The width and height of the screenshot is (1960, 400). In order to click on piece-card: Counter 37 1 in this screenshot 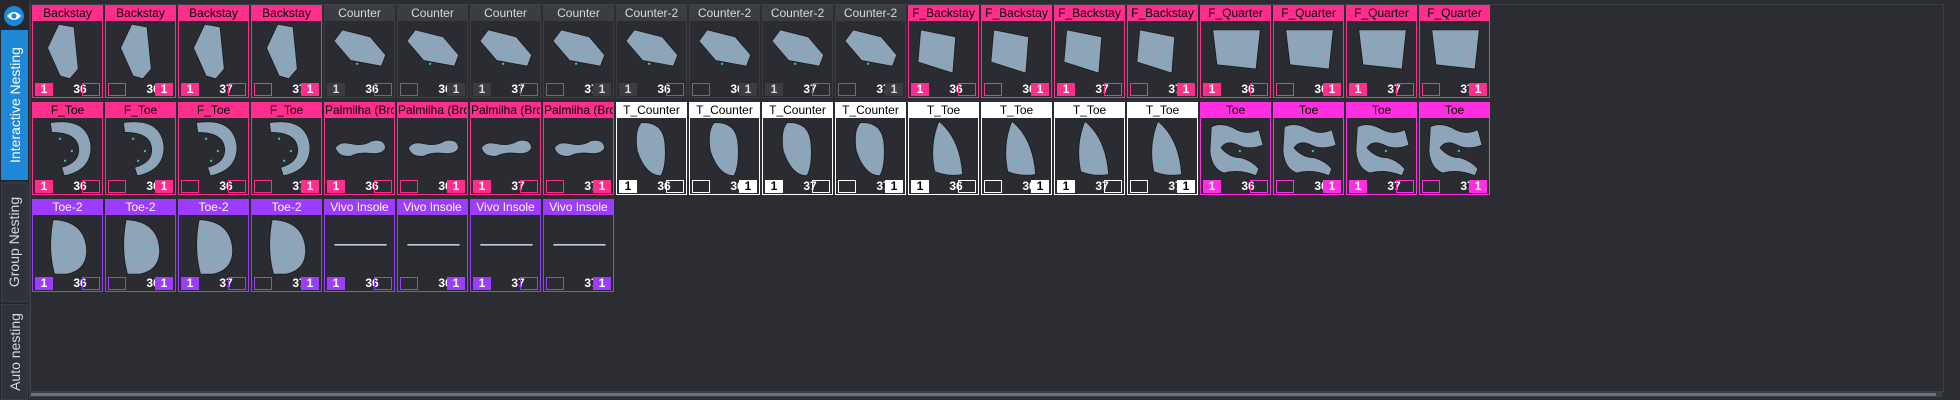, I will do `click(578, 51)`.